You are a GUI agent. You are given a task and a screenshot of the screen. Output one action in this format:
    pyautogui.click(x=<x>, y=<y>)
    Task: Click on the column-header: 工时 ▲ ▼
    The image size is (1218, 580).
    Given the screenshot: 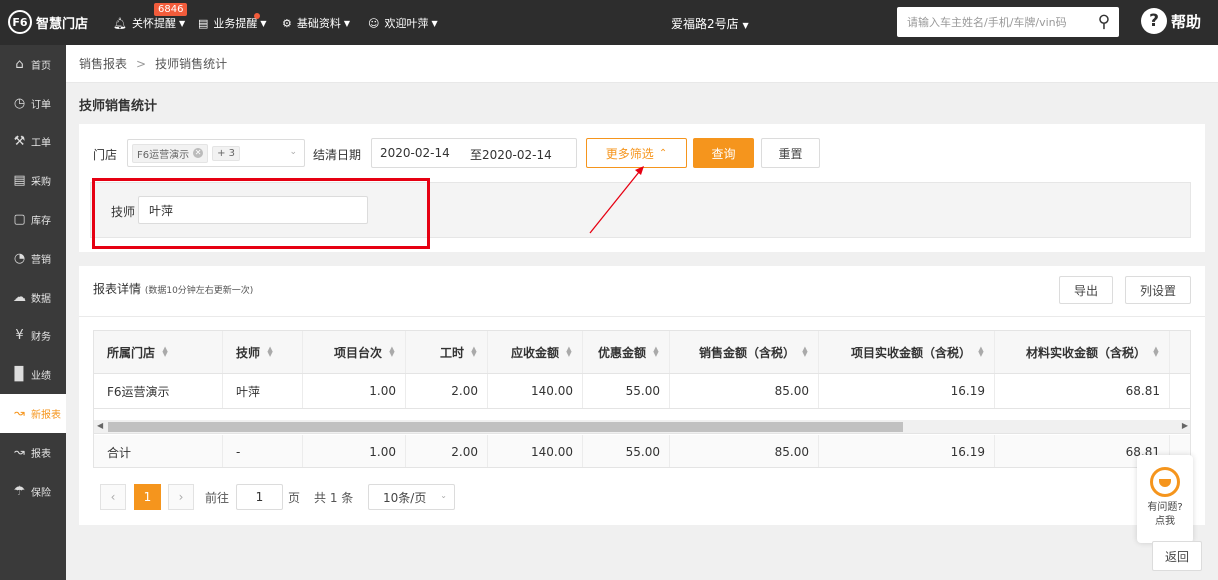 What is the action you would take?
    pyautogui.click(x=447, y=352)
    